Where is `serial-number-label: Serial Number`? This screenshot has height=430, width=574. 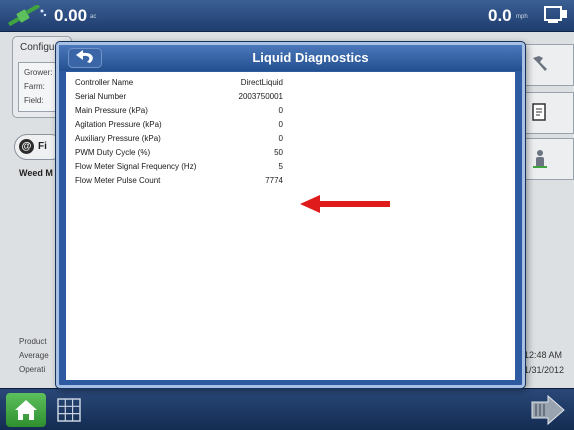 serial-number-label: Serial Number is located at coordinates (101, 96).